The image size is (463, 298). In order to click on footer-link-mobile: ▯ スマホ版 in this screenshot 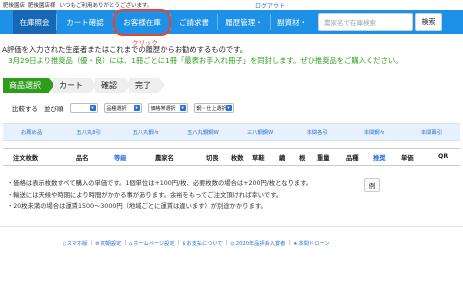, I will do `click(75, 244)`.